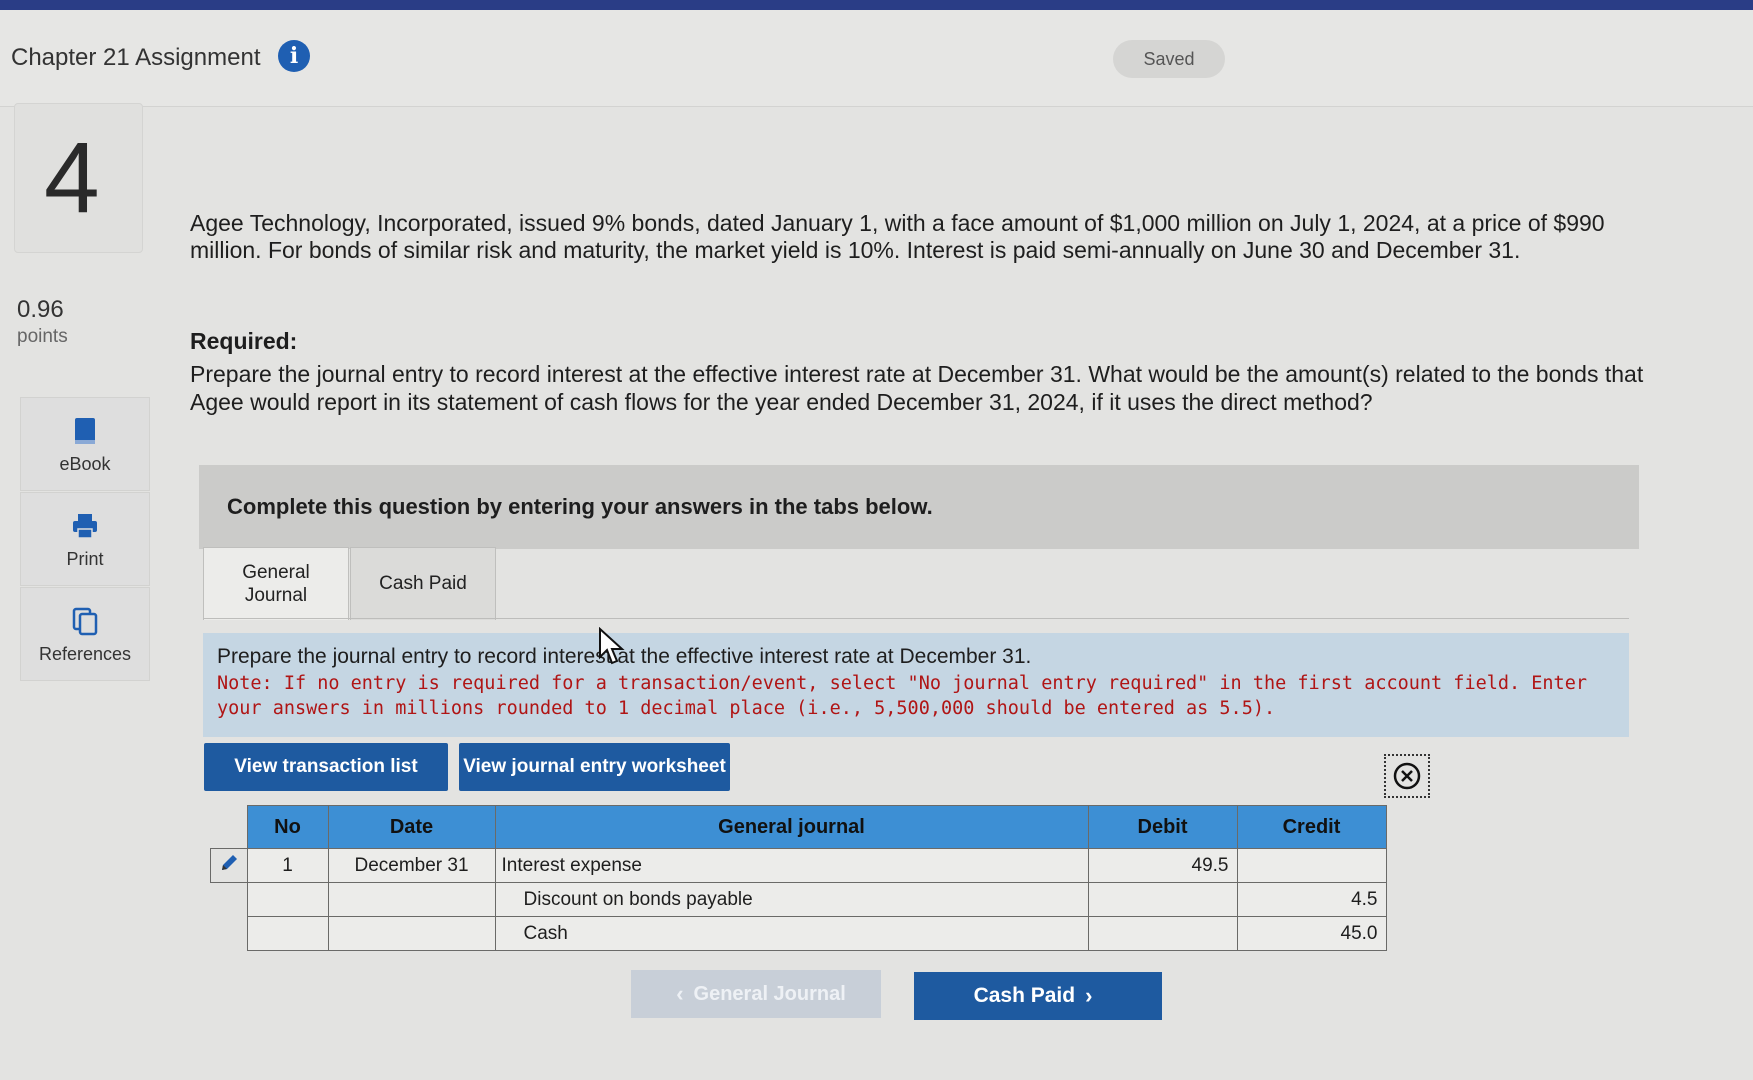 The width and height of the screenshot is (1753, 1080). What do you see at coordinates (42, 336) in the screenshot?
I see `points-label: points` at bounding box center [42, 336].